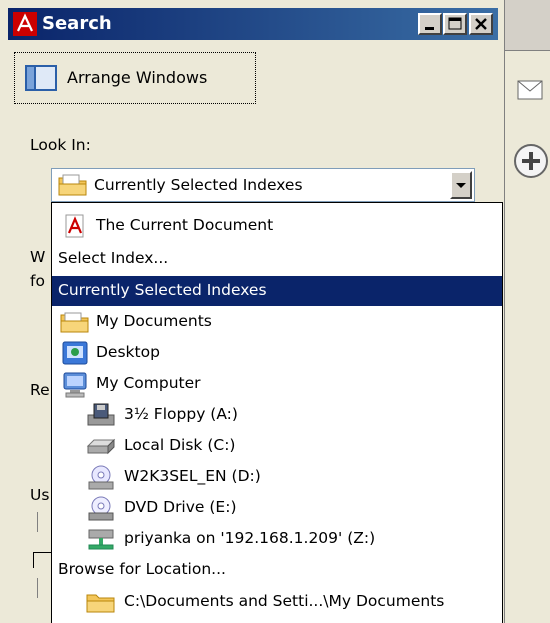  I want to click on chevron-down-icon, so click(461, 185).